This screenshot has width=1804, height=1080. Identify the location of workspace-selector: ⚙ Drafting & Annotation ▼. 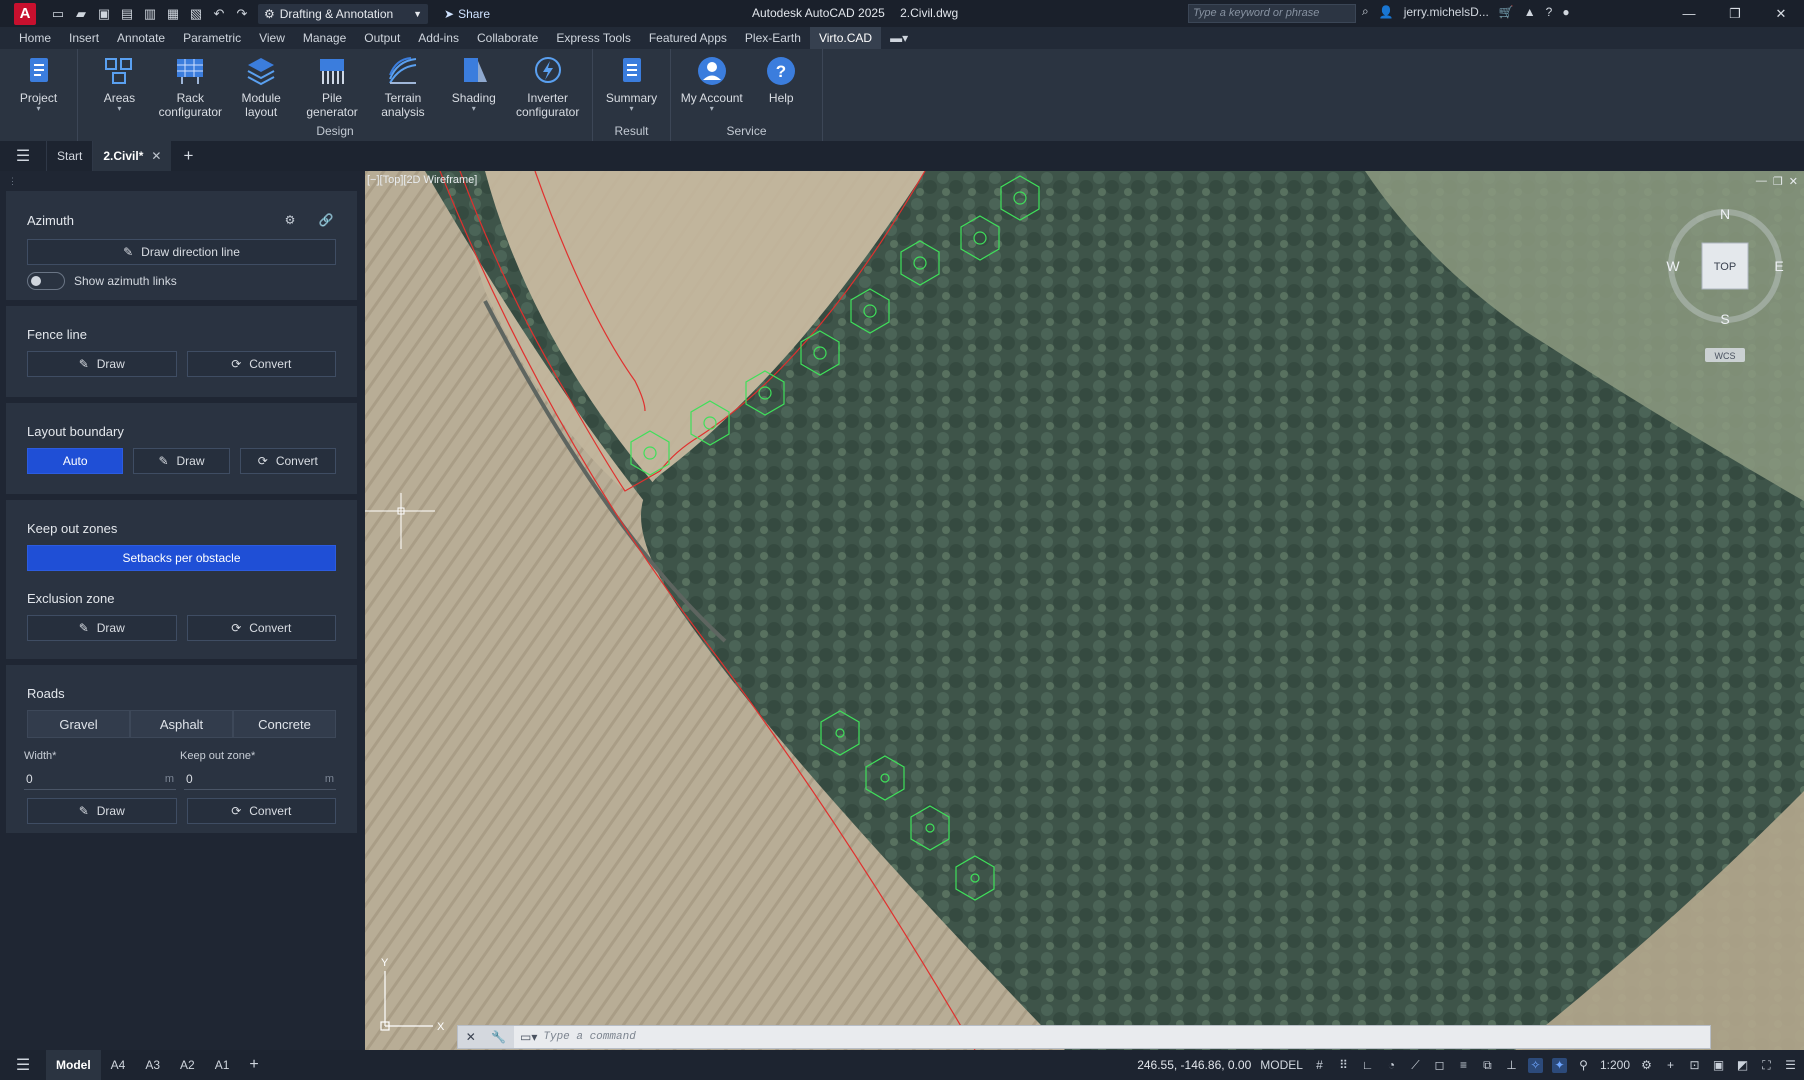
(343, 13).